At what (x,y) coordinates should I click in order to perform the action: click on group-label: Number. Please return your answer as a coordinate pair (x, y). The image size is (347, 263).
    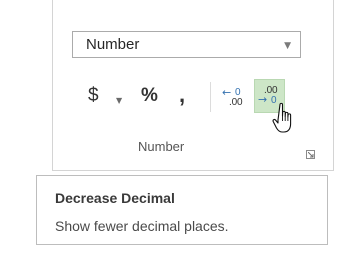
    Looking at the image, I should click on (161, 146).